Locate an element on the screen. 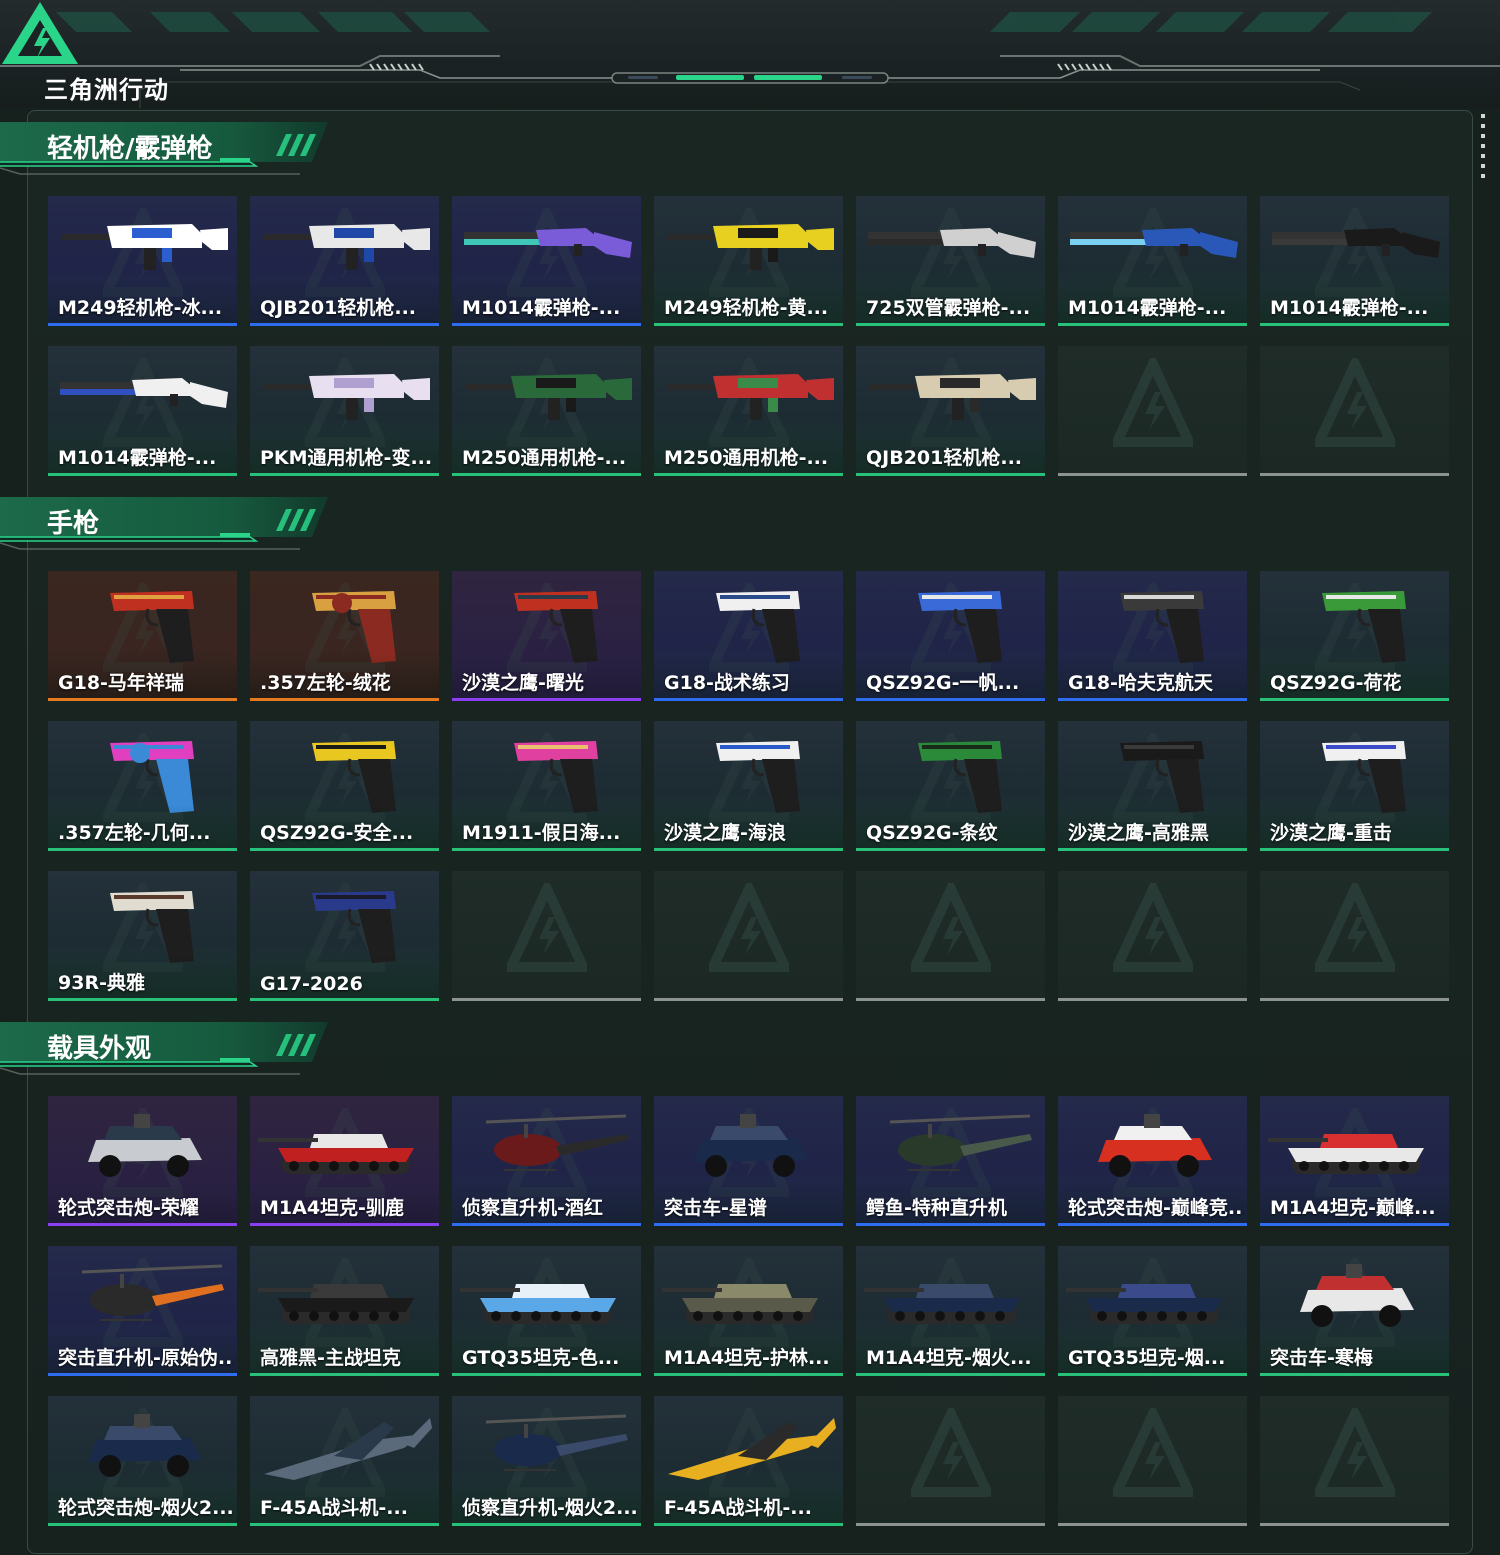  skin-card: 沙漠之鹰-海浪 is located at coordinates (748, 786).